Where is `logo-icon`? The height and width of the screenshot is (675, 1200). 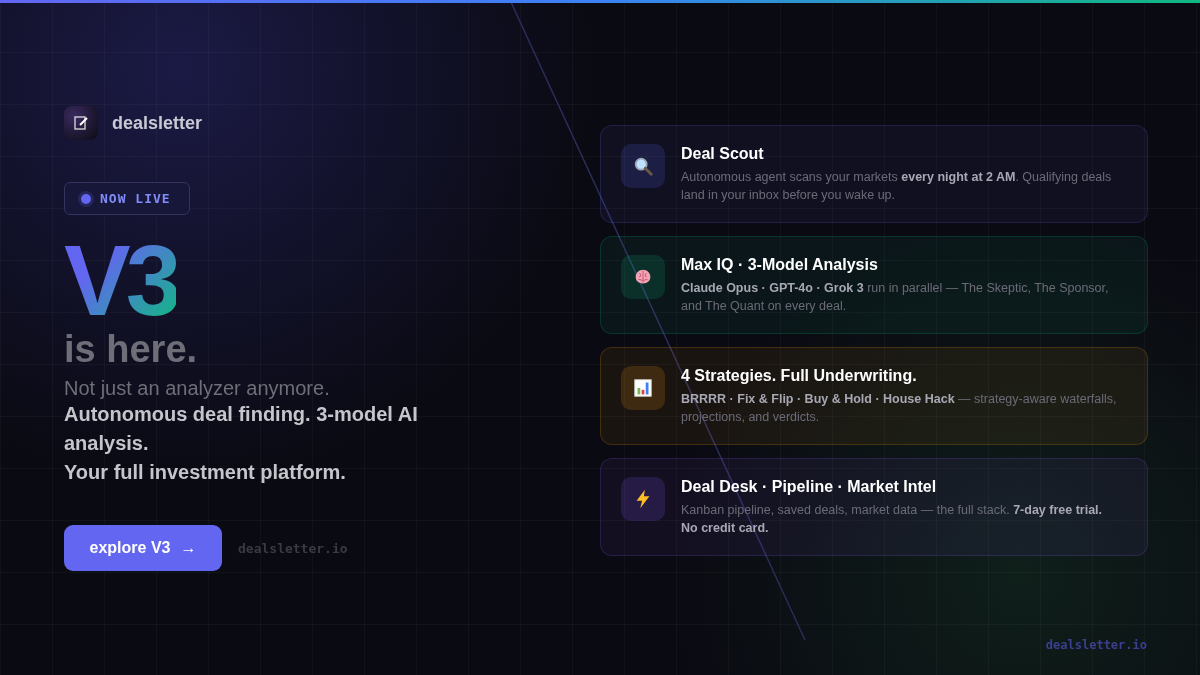
logo-icon is located at coordinates (81, 123).